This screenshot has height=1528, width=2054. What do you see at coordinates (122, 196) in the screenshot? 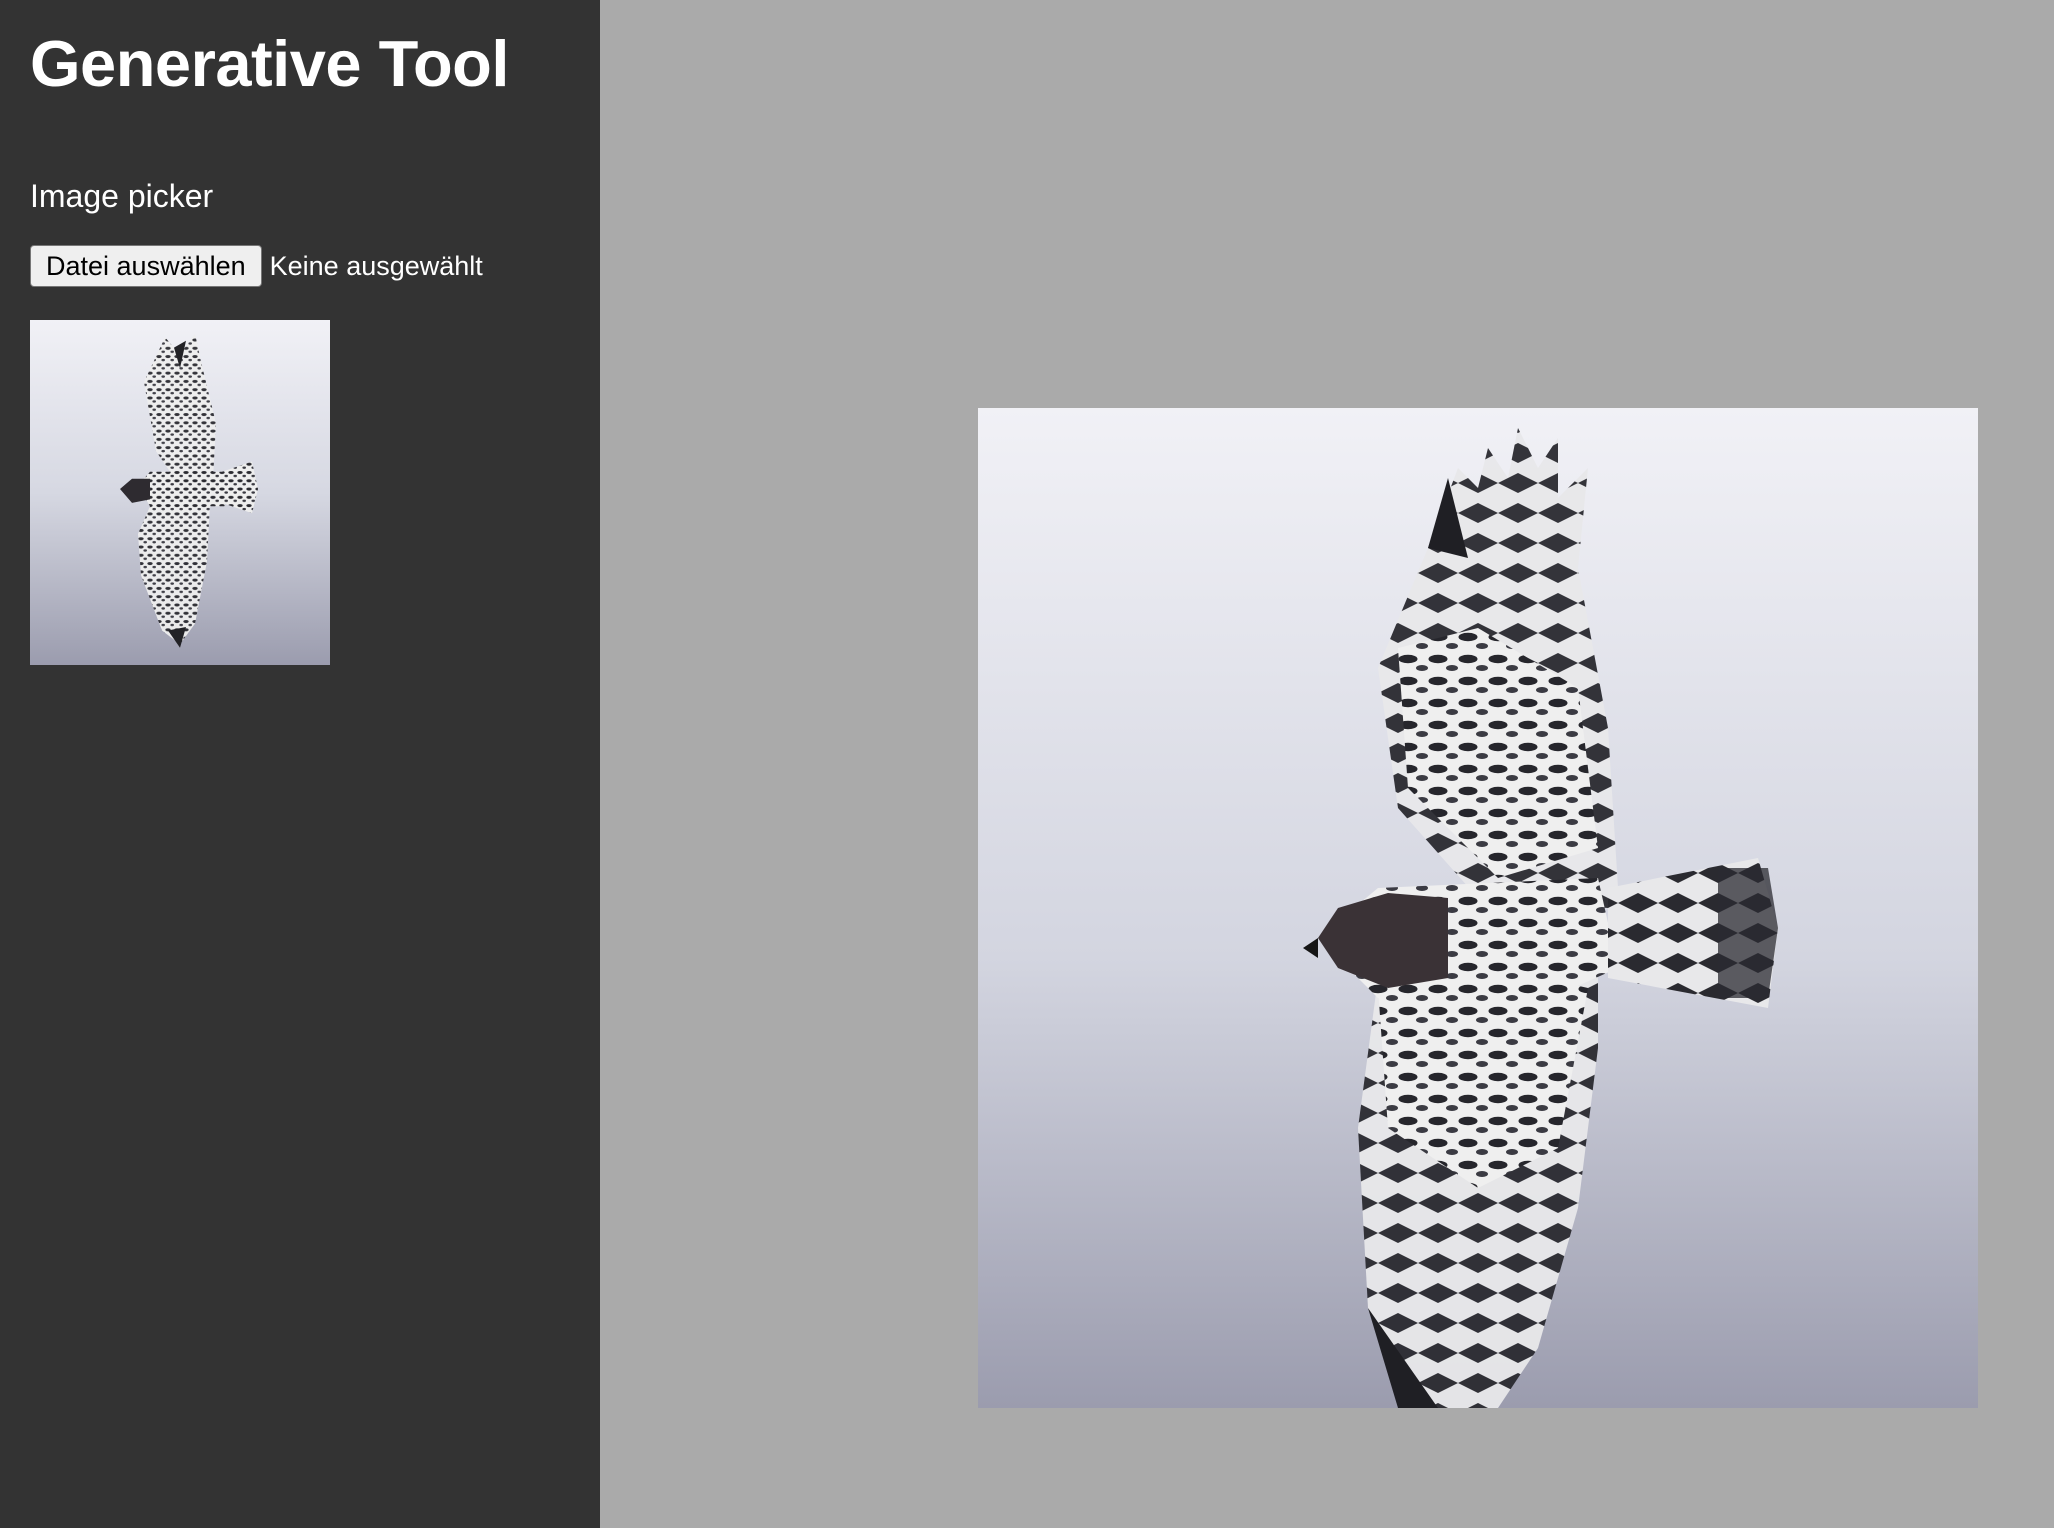
I see `image-picker-label: Image picker` at bounding box center [122, 196].